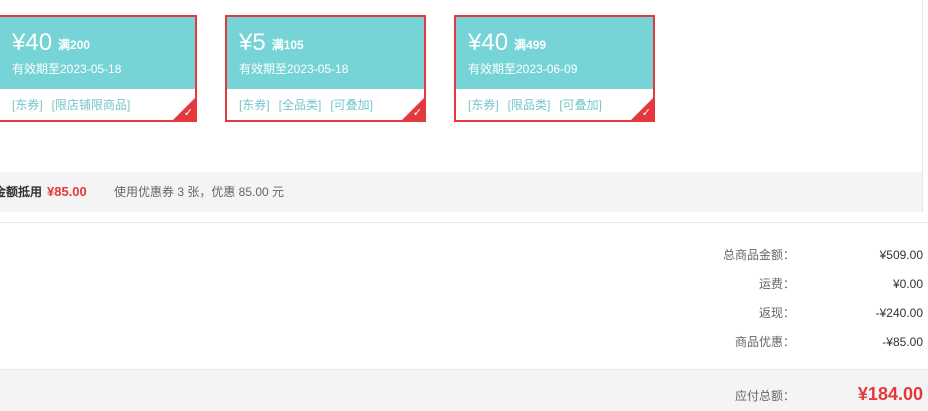 The height and width of the screenshot is (411, 928). What do you see at coordinates (464, 255) in the screenshot?
I see `price-row-goods-total: 总商品金额： ¥509.00` at bounding box center [464, 255].